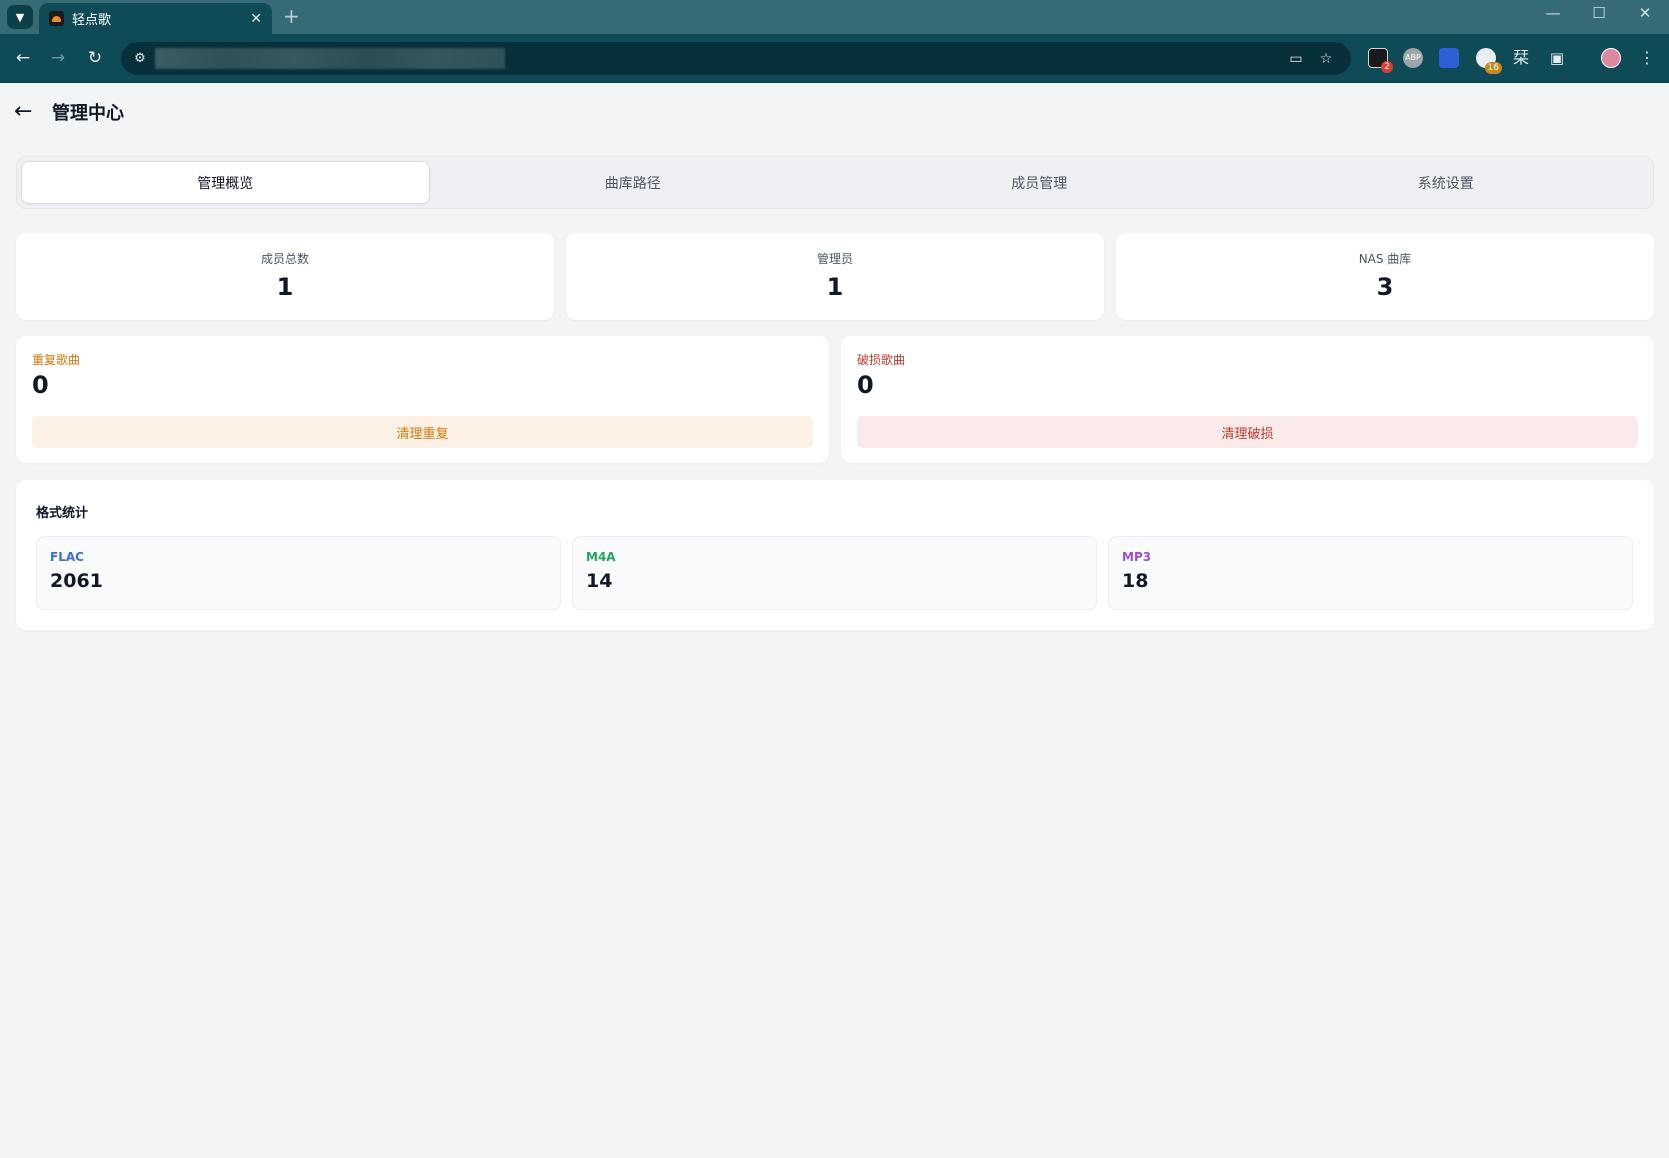 This screenshot has height=1158, width=1669. What do you see at coordinates (76, 581) in the screenshot?
I see `format-count: 2061` at bounding box center [76, 581].